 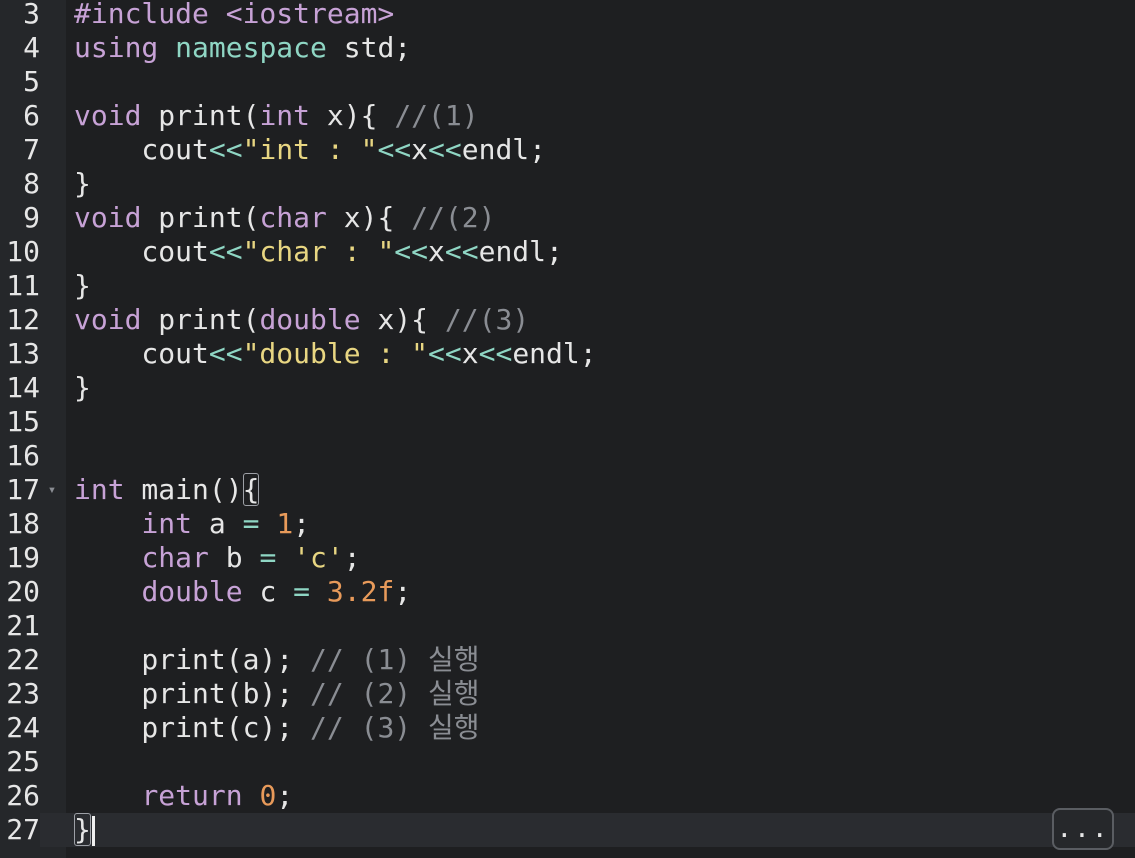 I want to click on code-token: 1, so click(x=285, y=523).